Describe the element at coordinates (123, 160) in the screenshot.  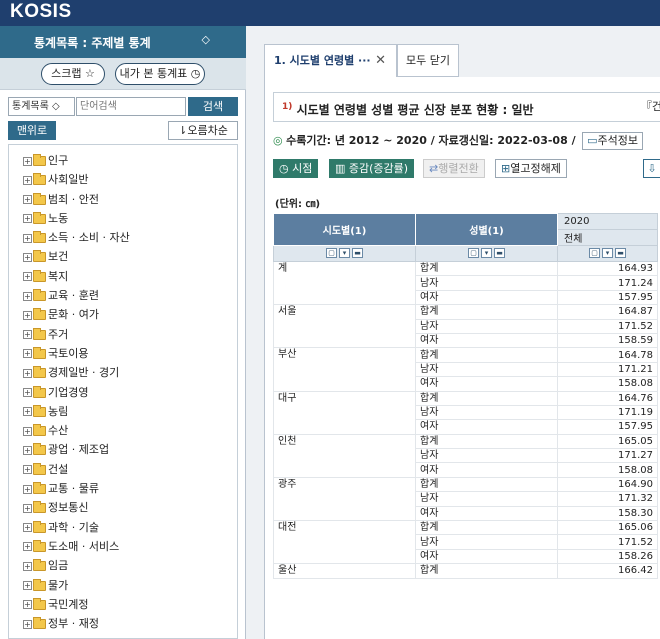
I see `tree-item: + 인구` at that location.